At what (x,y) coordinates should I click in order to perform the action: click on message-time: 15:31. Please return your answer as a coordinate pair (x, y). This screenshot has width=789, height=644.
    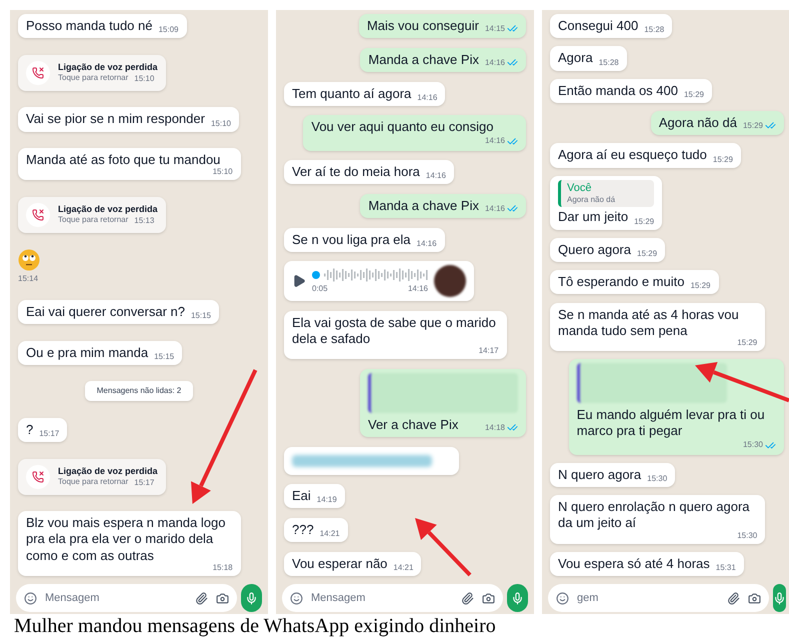
    Looking at the image, I should click on (726, 568).